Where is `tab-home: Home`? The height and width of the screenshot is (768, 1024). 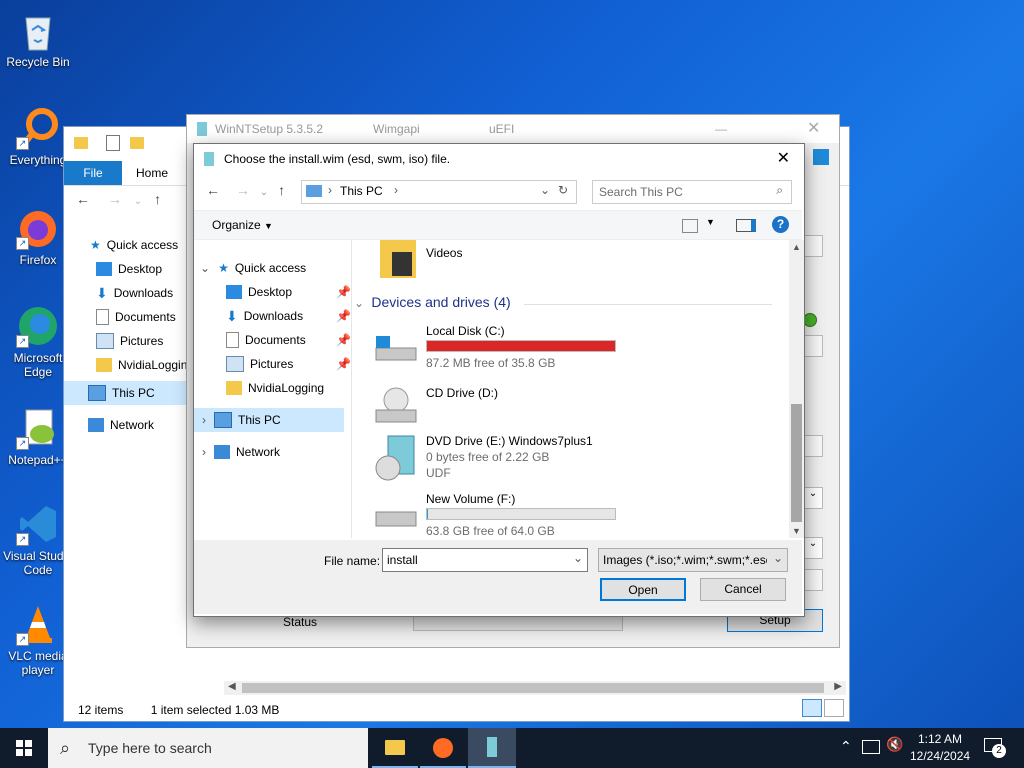 tab-home: Home is located at coordinates (152, 173).